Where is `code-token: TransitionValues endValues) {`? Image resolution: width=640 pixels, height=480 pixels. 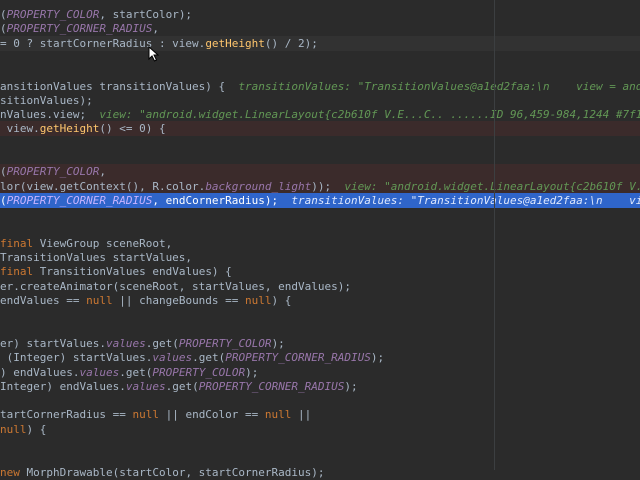 code-token: TransitionValues endValues) { is located at coordinates (135, 272).